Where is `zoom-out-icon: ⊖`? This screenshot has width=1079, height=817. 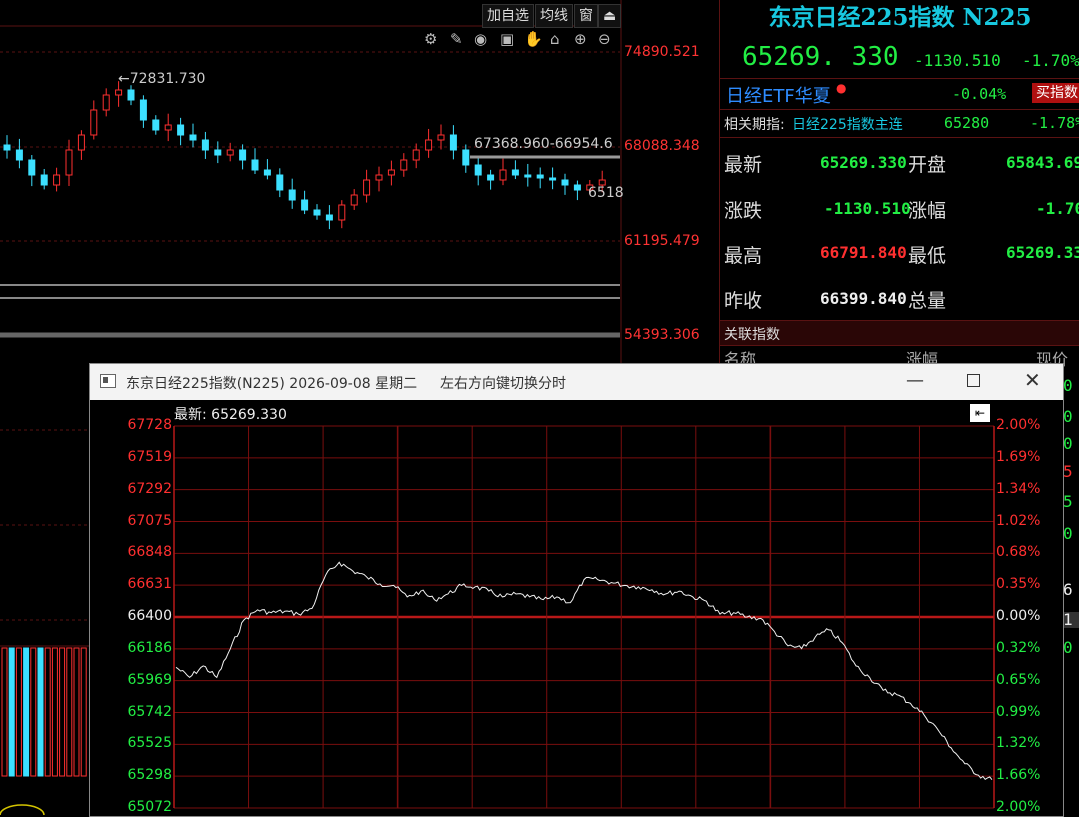
zoom-out-icon: ⊖ is located at coordinates (604, 39).